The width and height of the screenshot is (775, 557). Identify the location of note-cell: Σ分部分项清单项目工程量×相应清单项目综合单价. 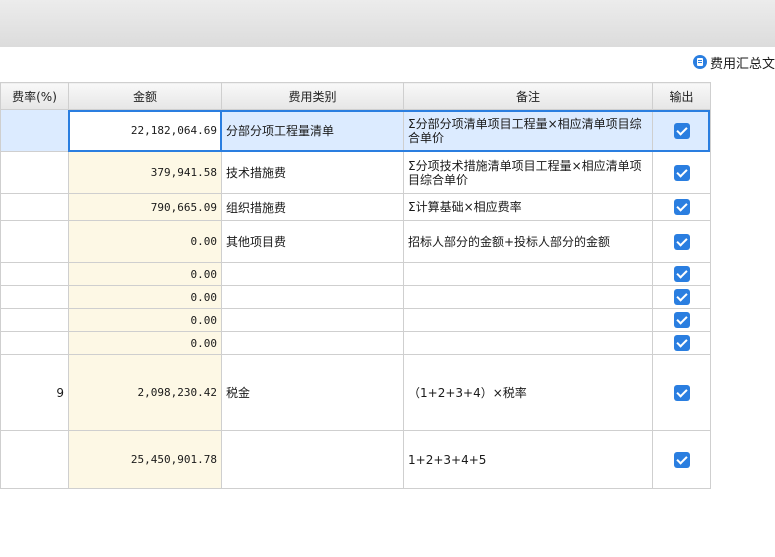
(528, 130).